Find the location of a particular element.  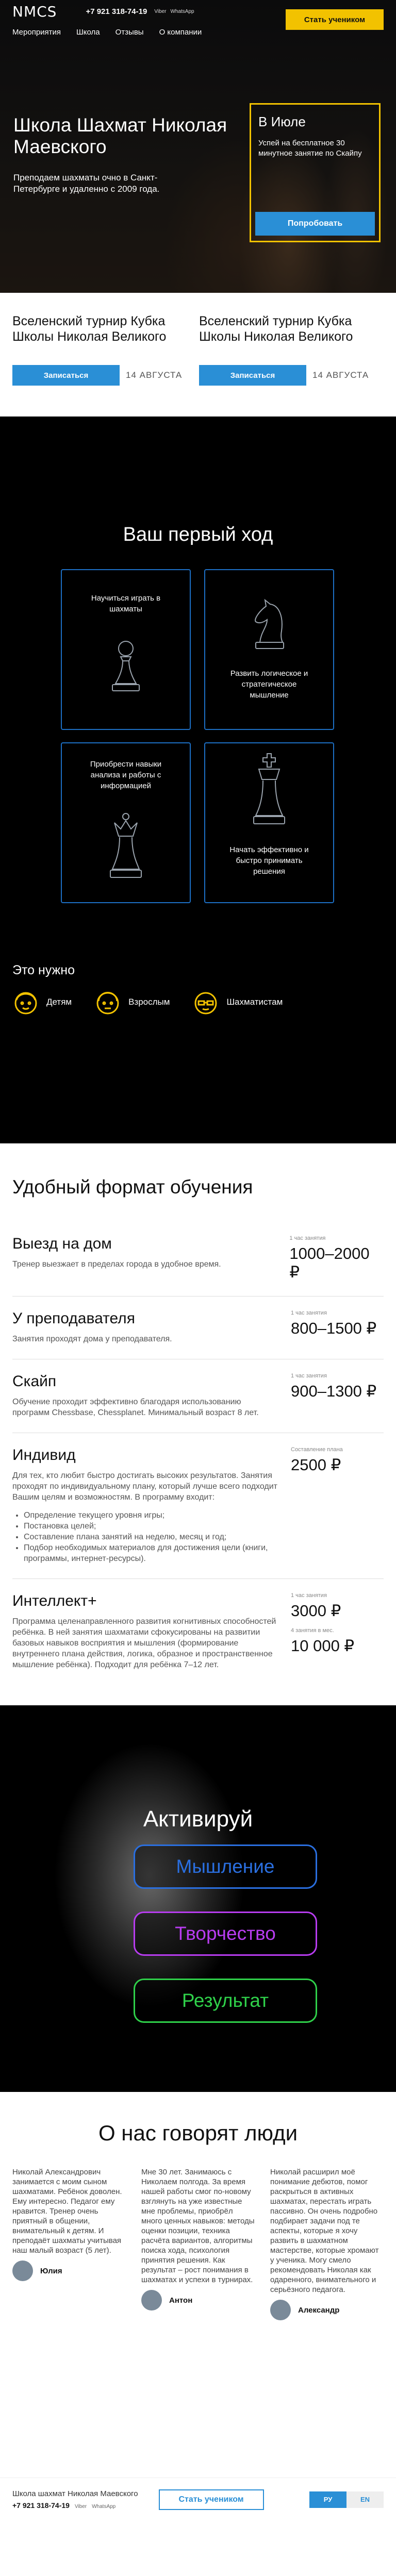

nav-item-school: Школа is located at coordinates (88, 32).